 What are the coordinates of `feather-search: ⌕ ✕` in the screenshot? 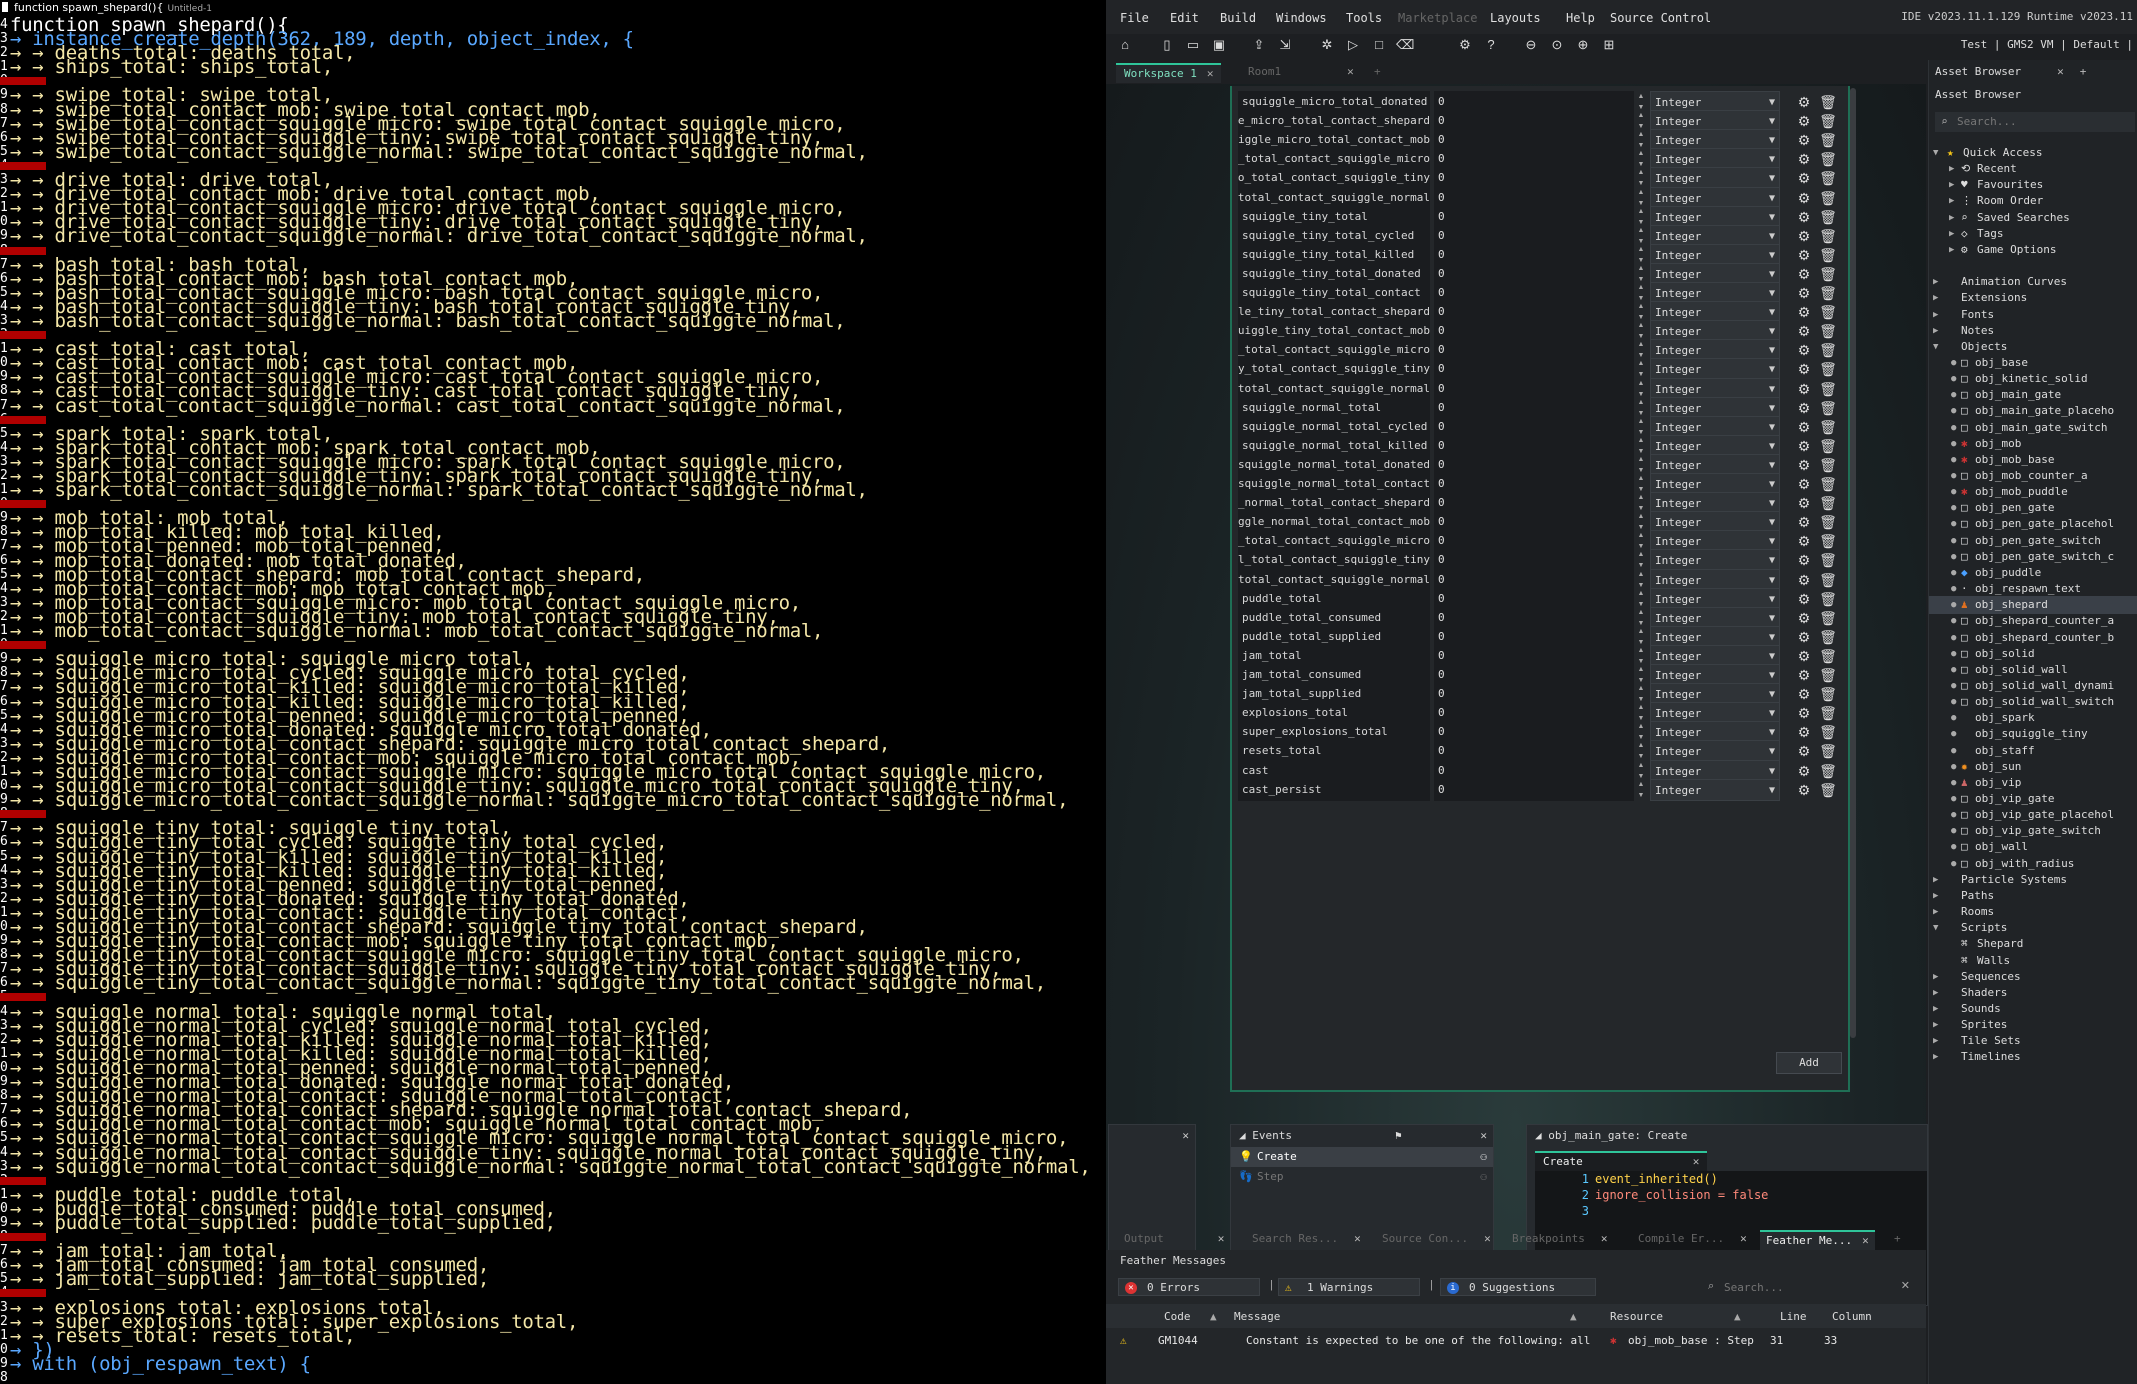 It's located at (1809, 1287).